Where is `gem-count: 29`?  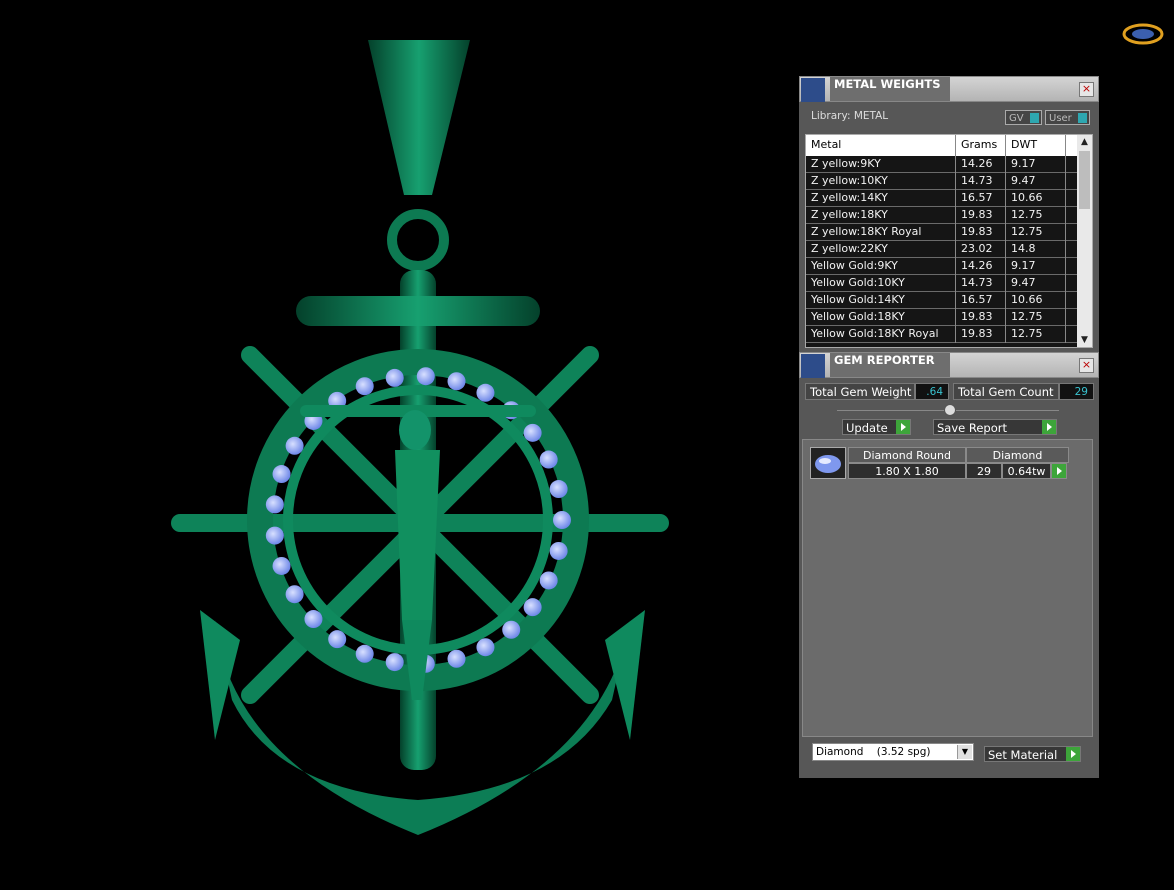 gem-count: 29 is located at coordinates (984, 471).